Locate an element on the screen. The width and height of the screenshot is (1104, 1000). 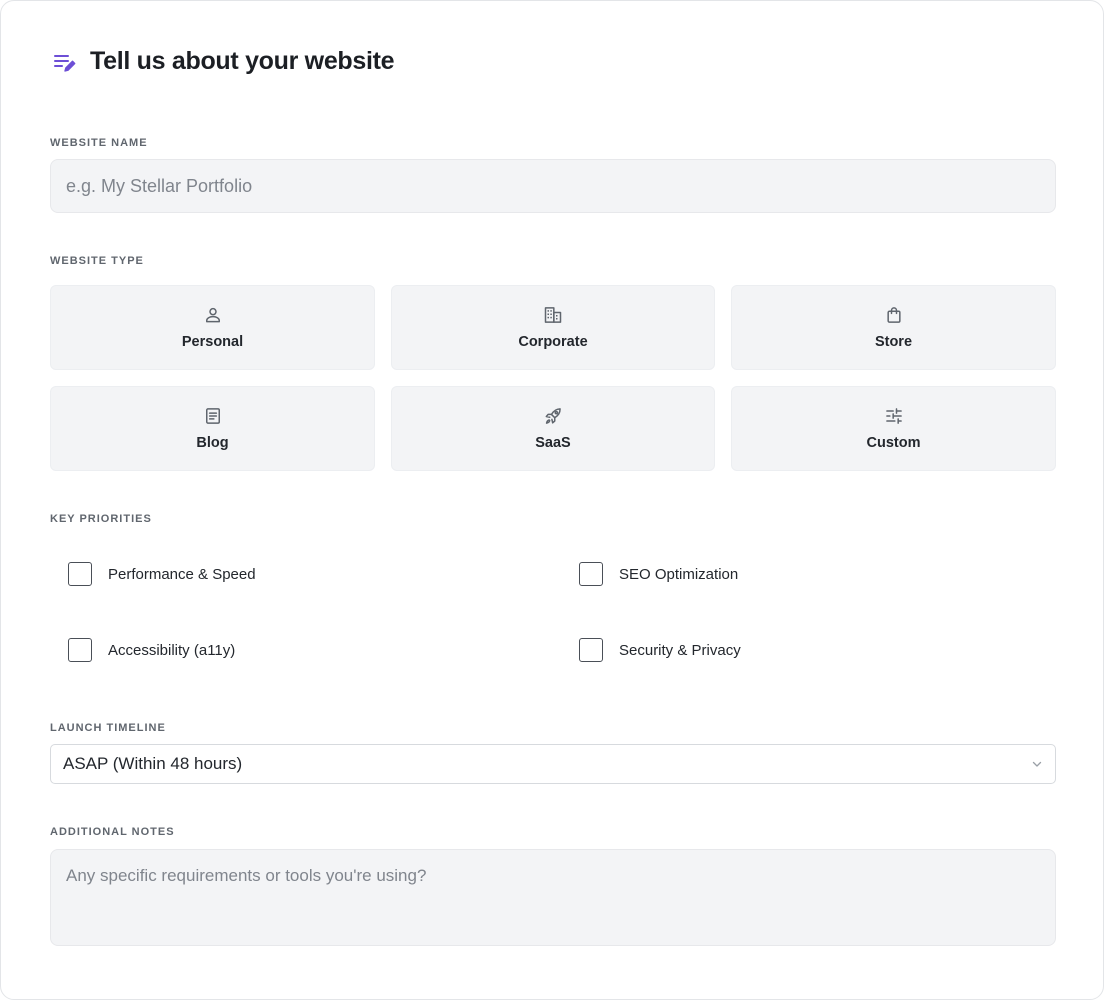
priority-label: Security & Privacy is located at coordinates (680, 650).